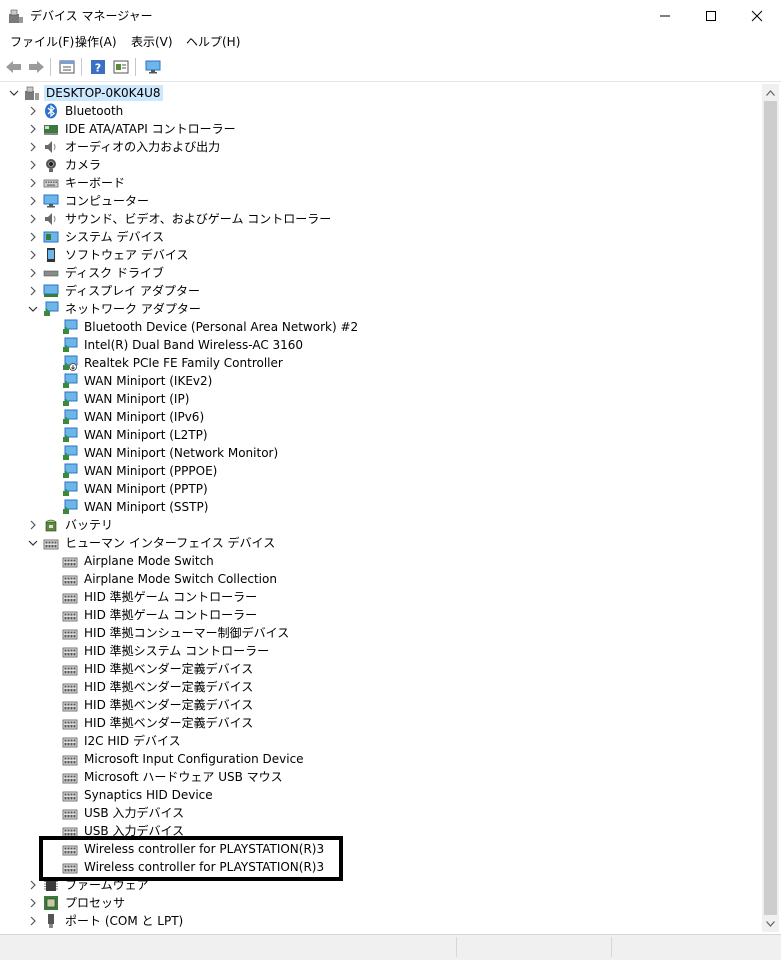  What do you see at coordinates (380, 561) in the screenshot?
I see `tree-device: Airplane Mode Switch` at bounding box center [380, 561].